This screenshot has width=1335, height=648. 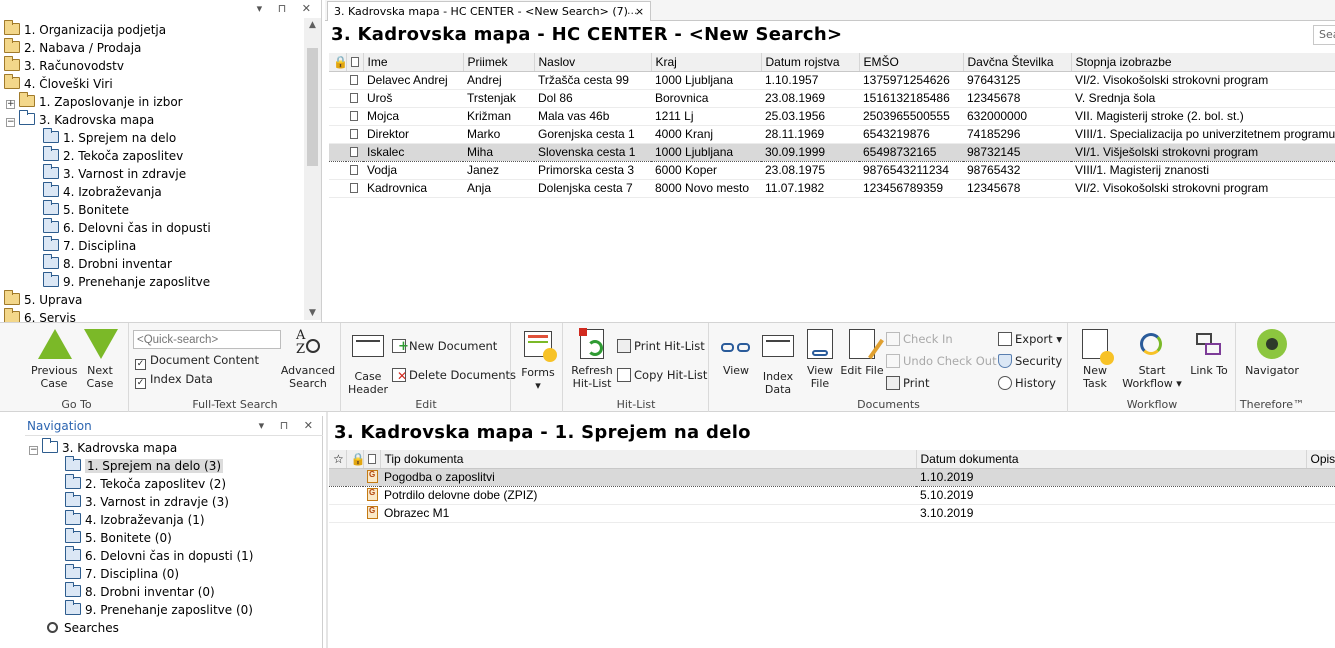 What do you see at coordinates (312, 313) in the screenshot?
I see `scroll-down-icon: ▼` at bounding box center [312, 313].